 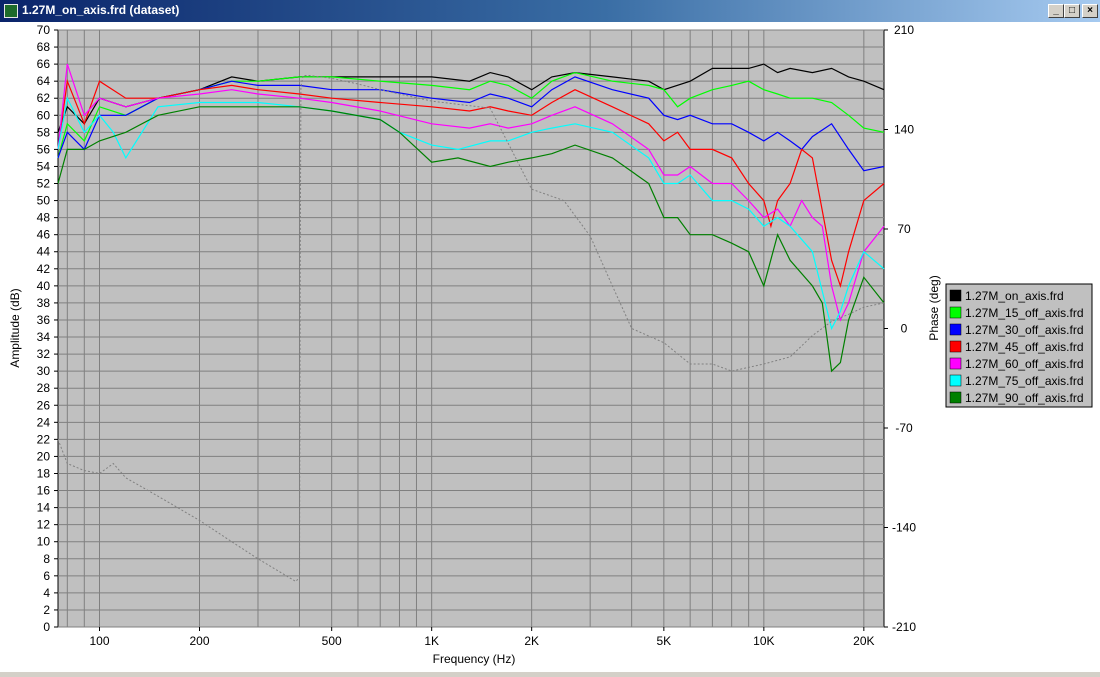 What do you see at coordinates (44, 354) in the screenshot?
I see `y-tick-label: 32` at bounding box center [44, 354].